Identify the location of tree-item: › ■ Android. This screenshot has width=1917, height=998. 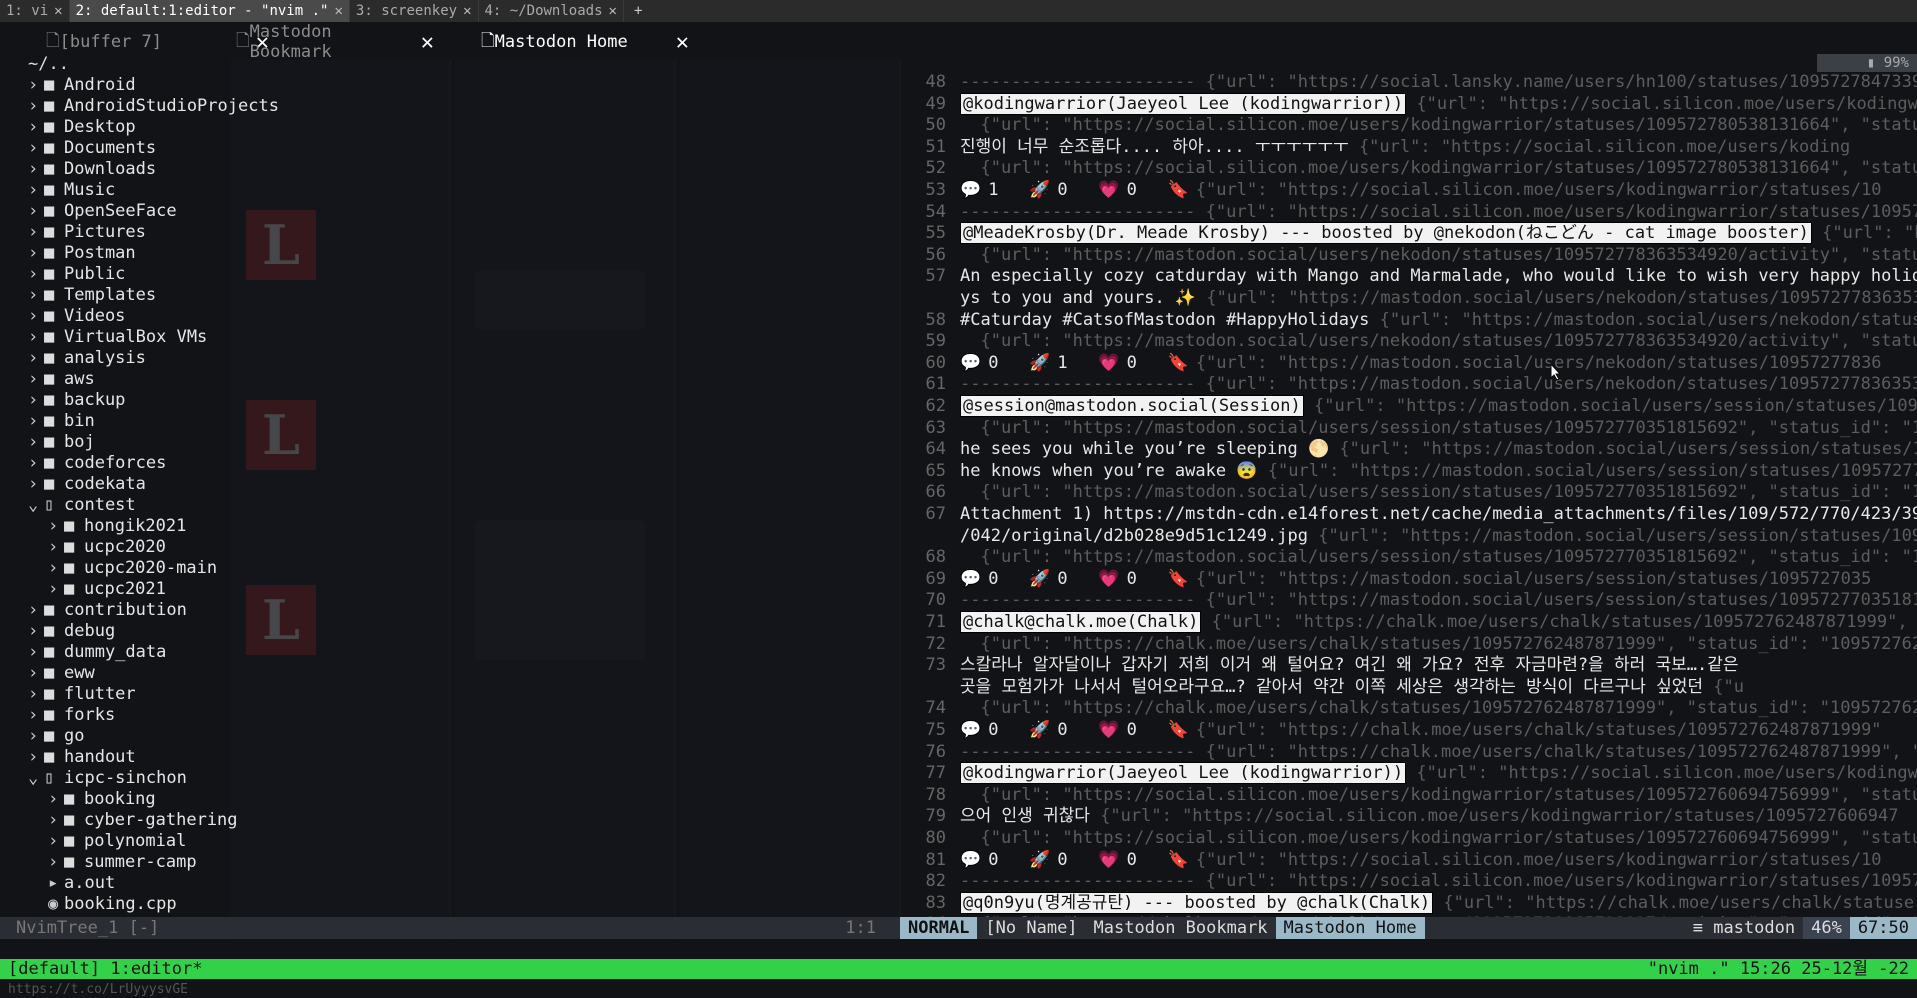
(82, 85).